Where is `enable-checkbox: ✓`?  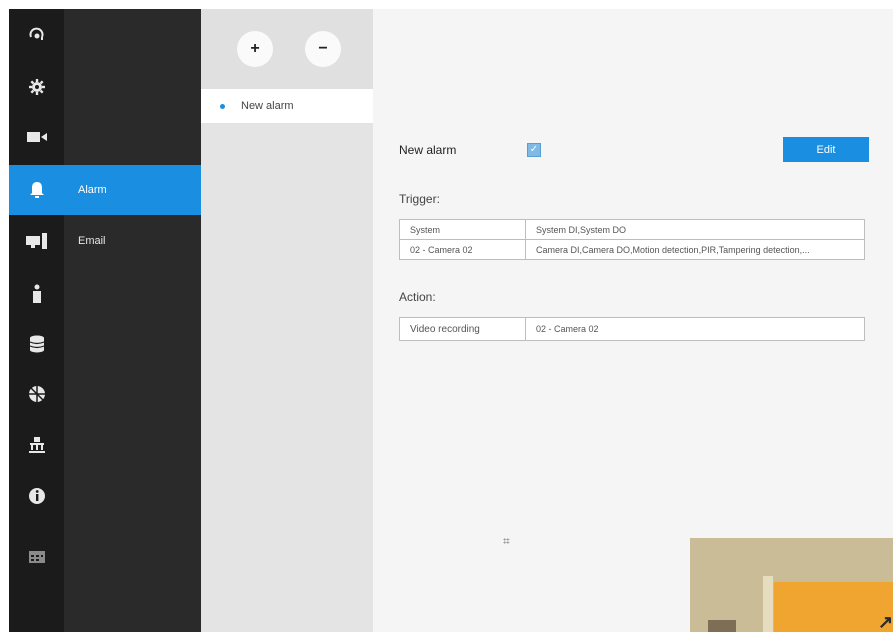
enable-checkbox: ✓ is located at coordinates (534, 150).